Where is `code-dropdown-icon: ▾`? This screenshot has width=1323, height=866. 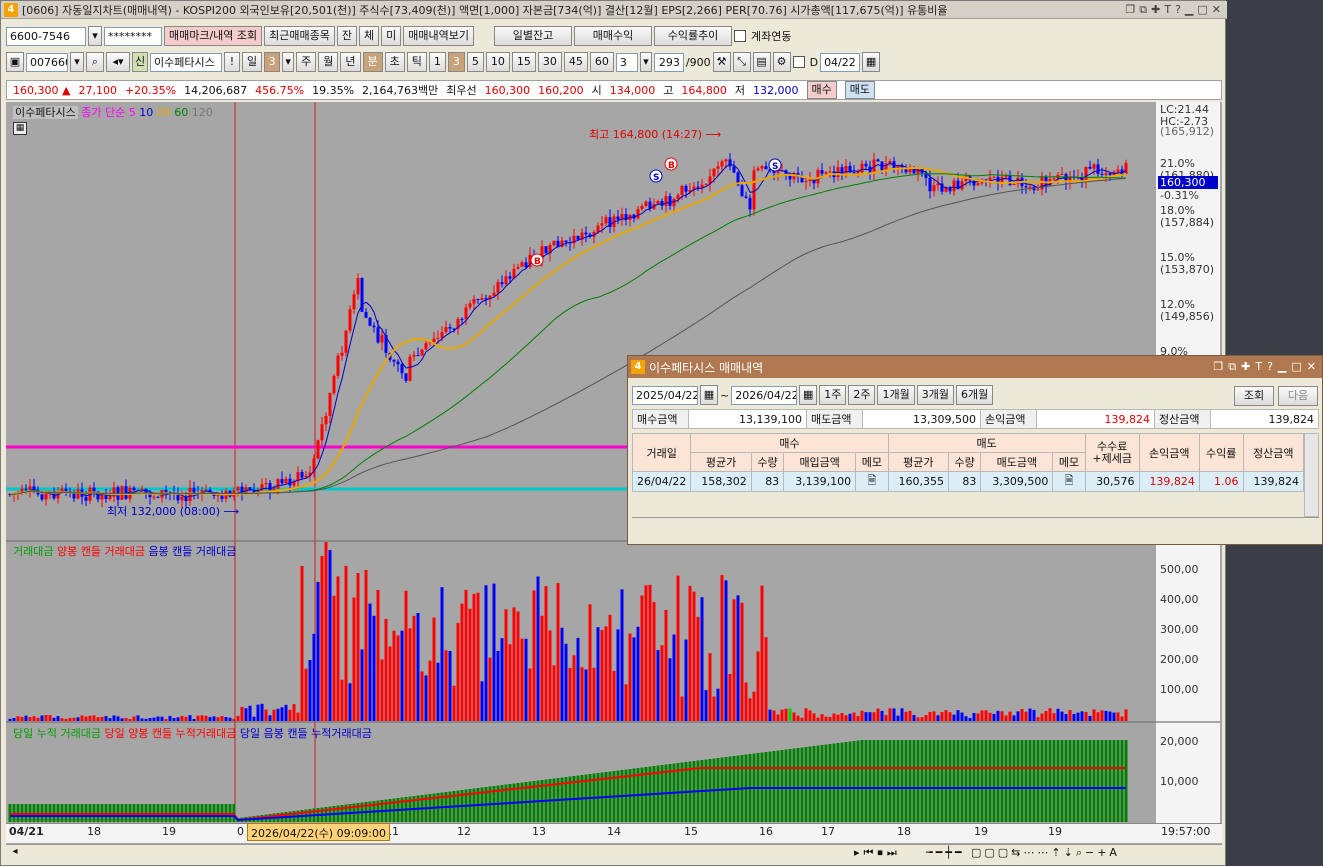 code-dropdown-icon: ▾ is located at coordinates (77, 62).